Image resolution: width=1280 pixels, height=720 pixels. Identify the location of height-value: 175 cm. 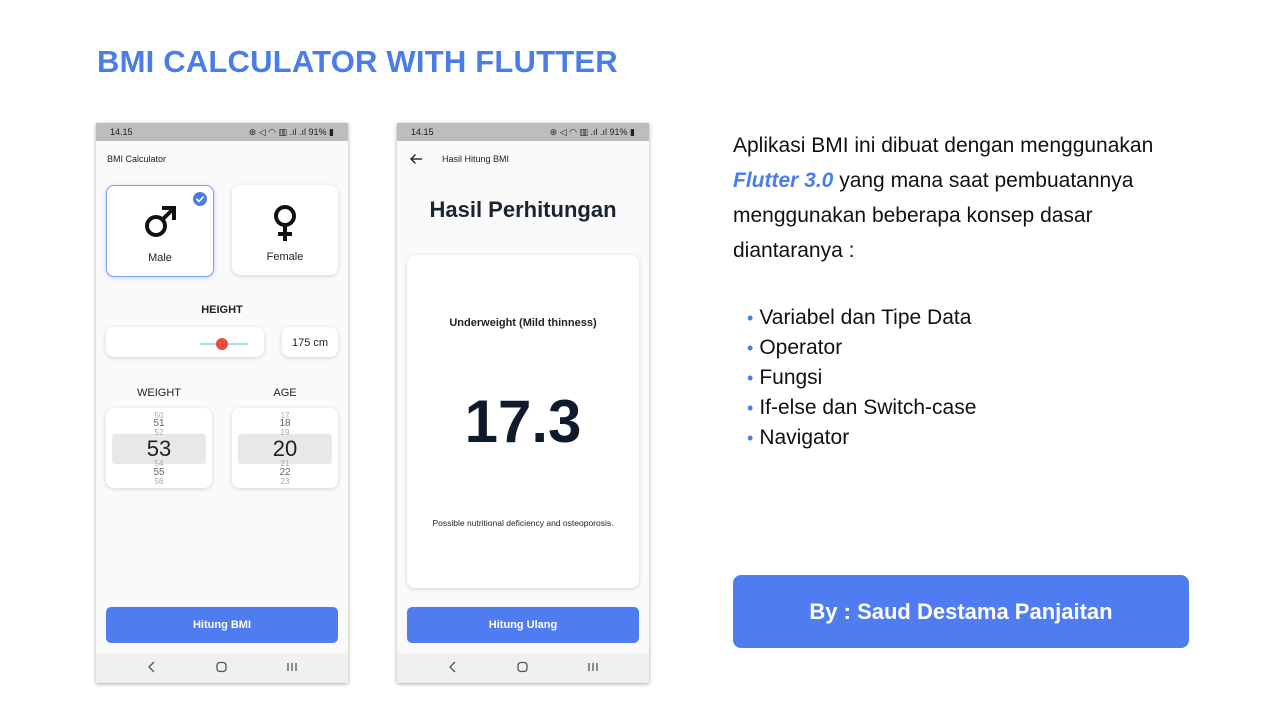
(310, 343).